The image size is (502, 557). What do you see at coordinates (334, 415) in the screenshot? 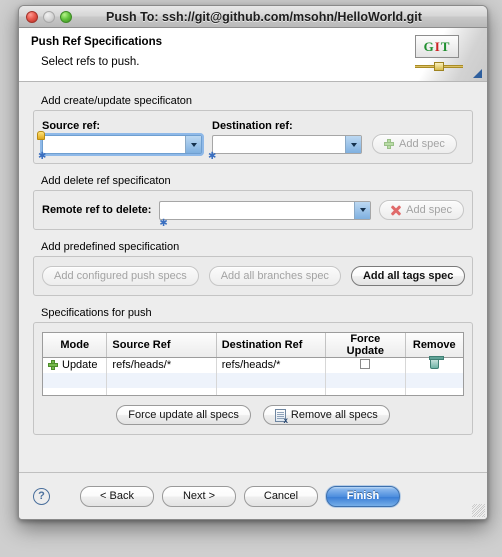
I see `remove-all-specs-label: Remove all specs` at bounding box center [334, 415].